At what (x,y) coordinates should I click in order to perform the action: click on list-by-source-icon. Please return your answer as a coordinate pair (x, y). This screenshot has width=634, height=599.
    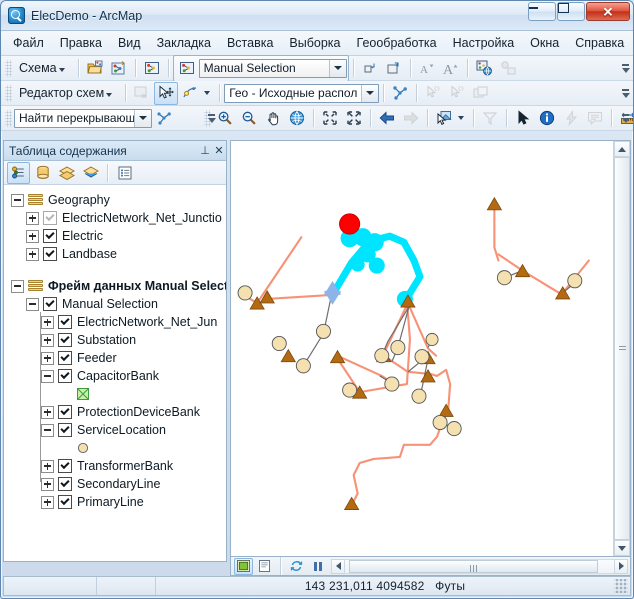
    Looking at the image, I should click on (42, 173).